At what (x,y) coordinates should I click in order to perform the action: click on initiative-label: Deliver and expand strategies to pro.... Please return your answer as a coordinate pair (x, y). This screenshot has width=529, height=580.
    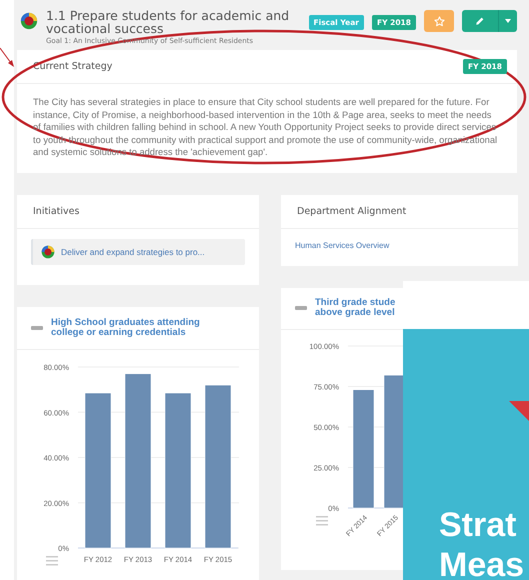
    Looking at the image, I should click on (133, 251).